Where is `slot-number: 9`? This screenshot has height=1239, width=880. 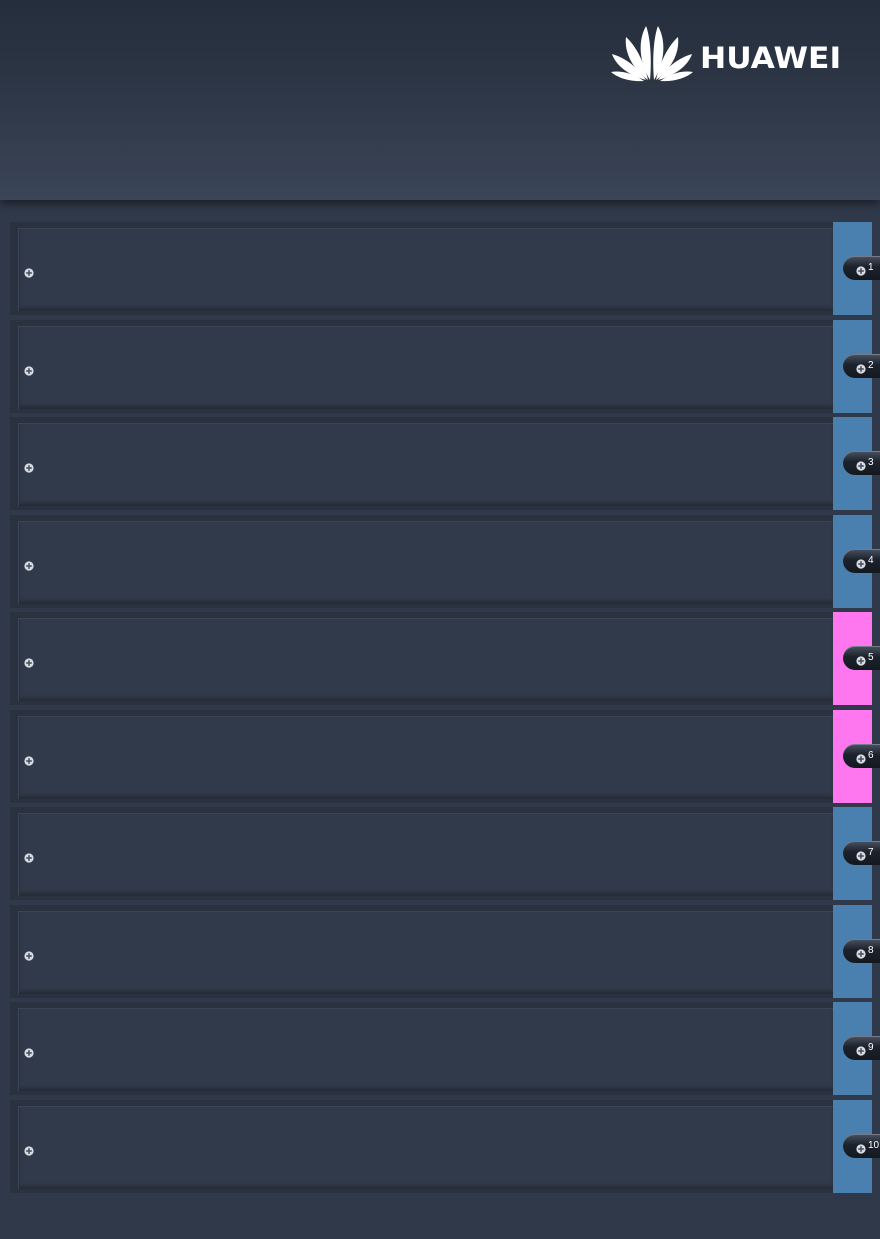 slot-number: 9 is located at coordinates (871, 1047).